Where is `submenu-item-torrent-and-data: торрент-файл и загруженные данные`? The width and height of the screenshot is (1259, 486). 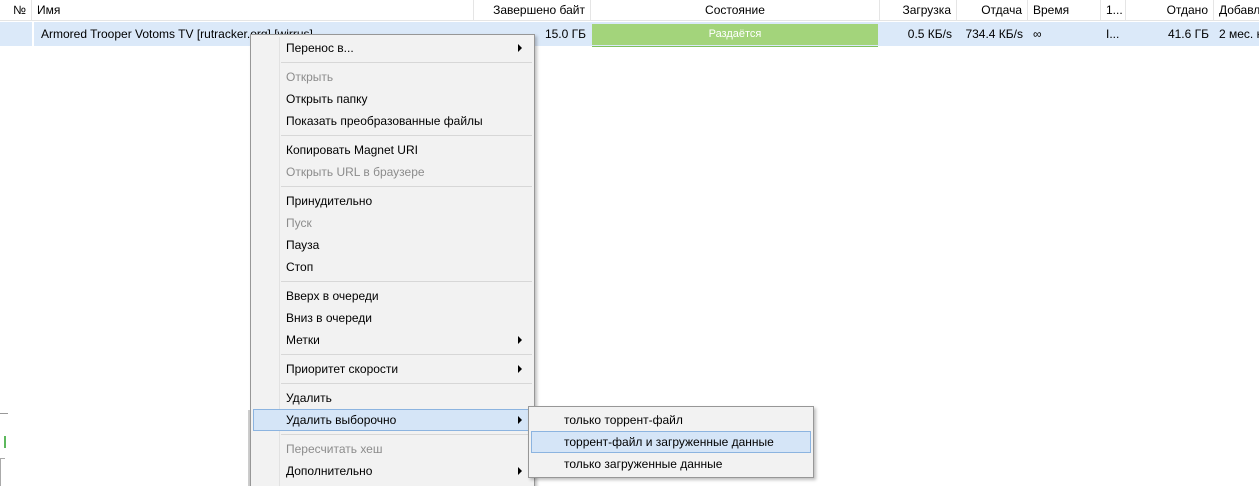
submenu-item-torrent-and-data: торрент-файл и загруженные данные is located at coordinates (671, 442).